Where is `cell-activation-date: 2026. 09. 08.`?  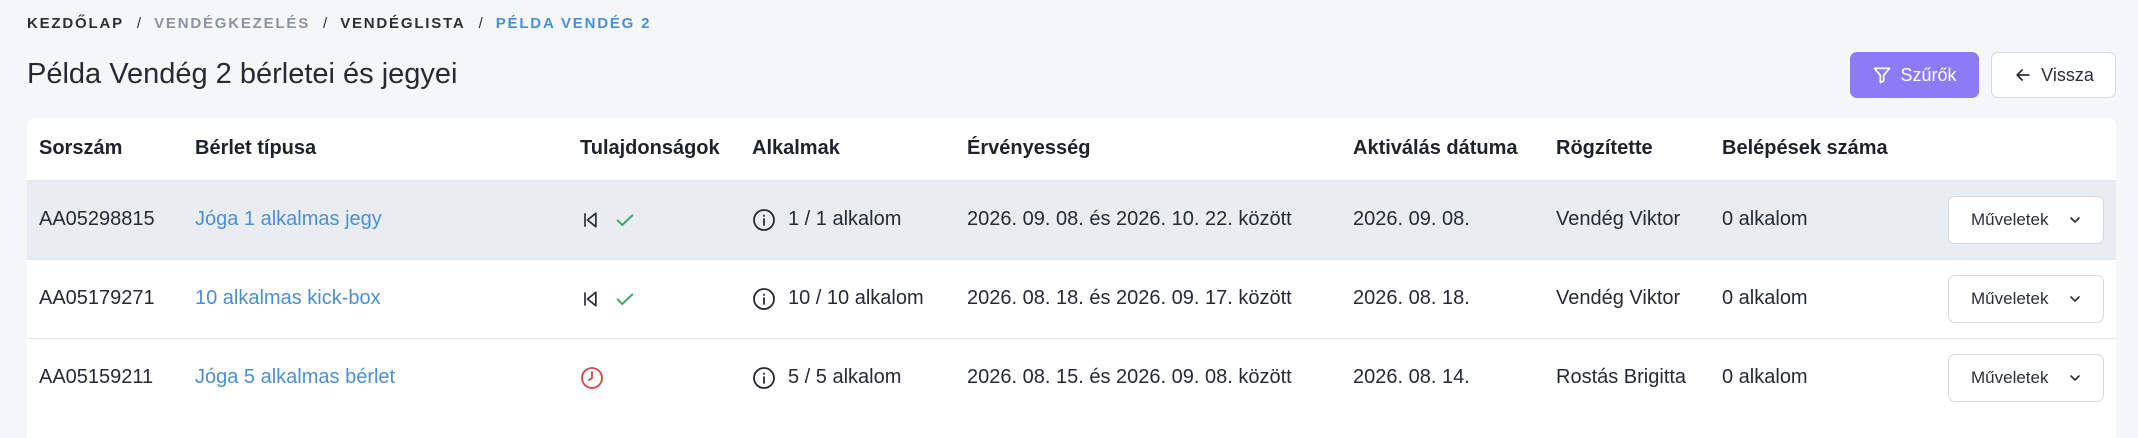 cell-activation-date: 2026. 09. 08. is located at coordinates (1442, 219).